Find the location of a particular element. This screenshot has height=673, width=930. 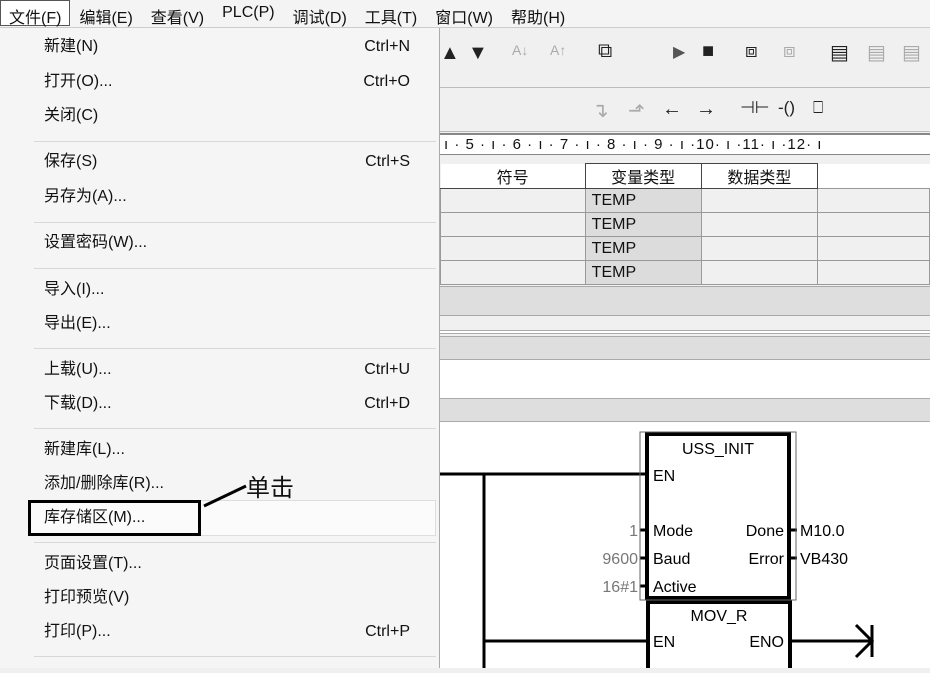

mov-r-en: EN is located at coordinates (664, 642).